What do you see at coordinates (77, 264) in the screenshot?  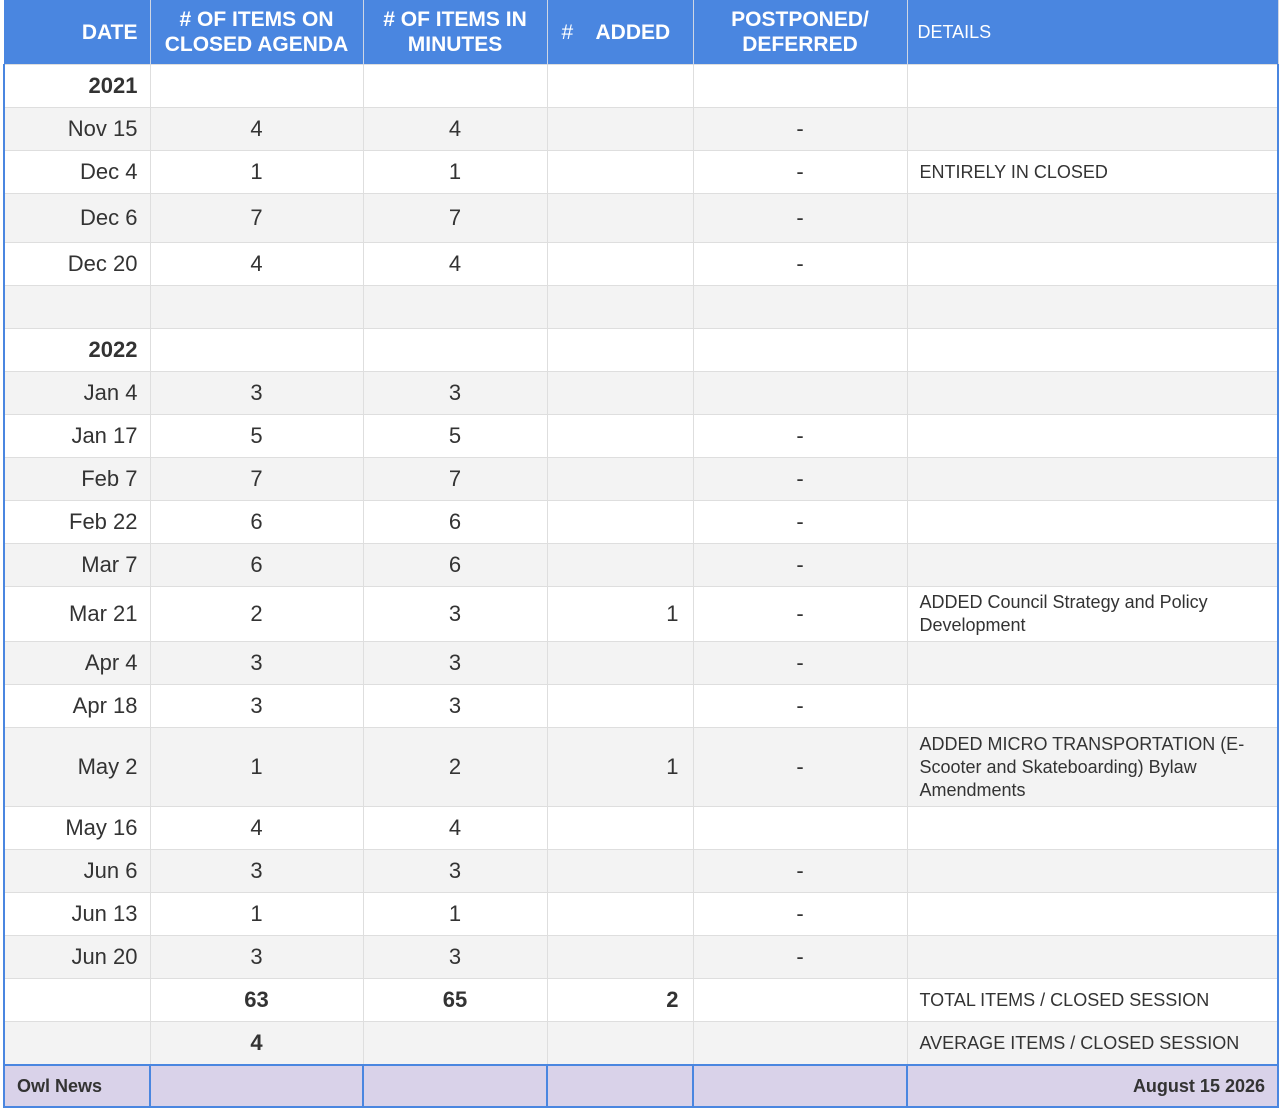 I see `date-cell: Dec 20` at bounding box center [77, 264].